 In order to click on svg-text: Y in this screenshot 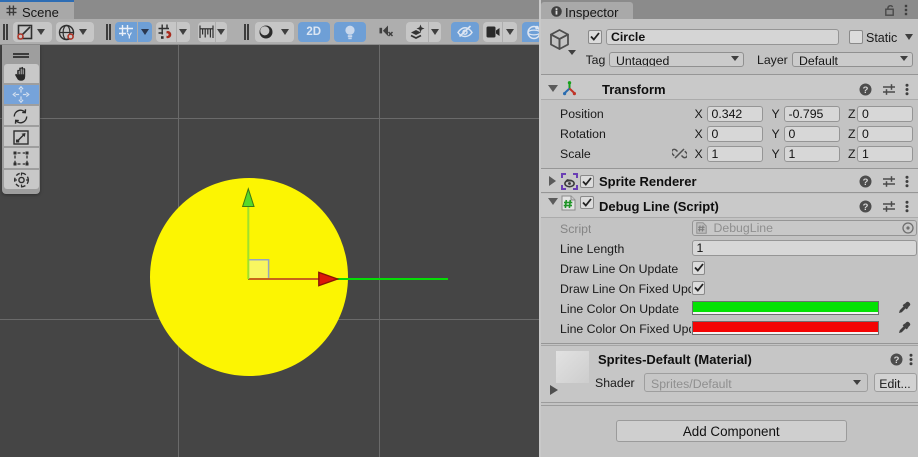, I will do `click(130, 36)`.